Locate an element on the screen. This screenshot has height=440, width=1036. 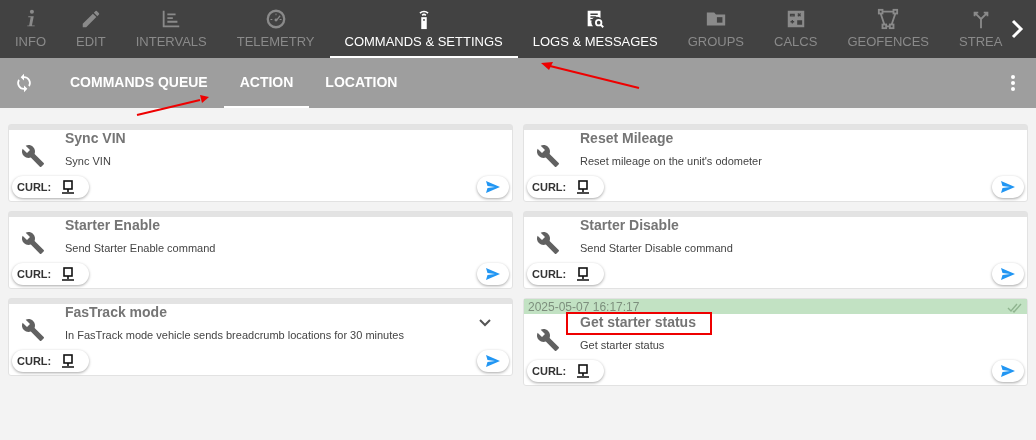
nav-tab: GROUPS is located at coordinates (716, 29).